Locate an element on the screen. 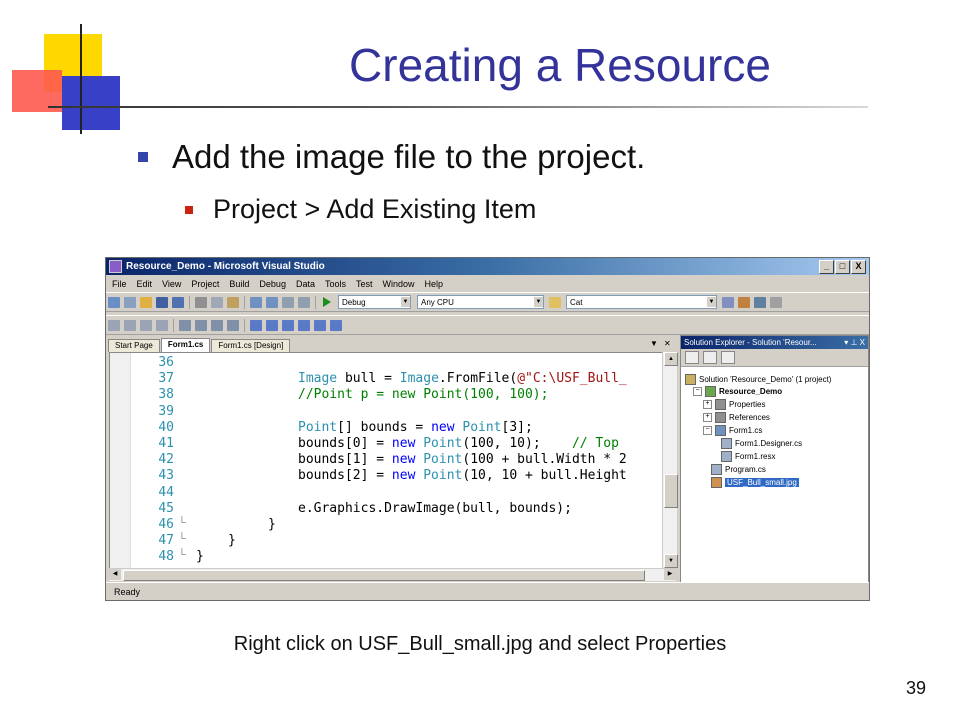 This screenshot has width=960, height=720. quick-info-icon is located at coordinates (146, 325).